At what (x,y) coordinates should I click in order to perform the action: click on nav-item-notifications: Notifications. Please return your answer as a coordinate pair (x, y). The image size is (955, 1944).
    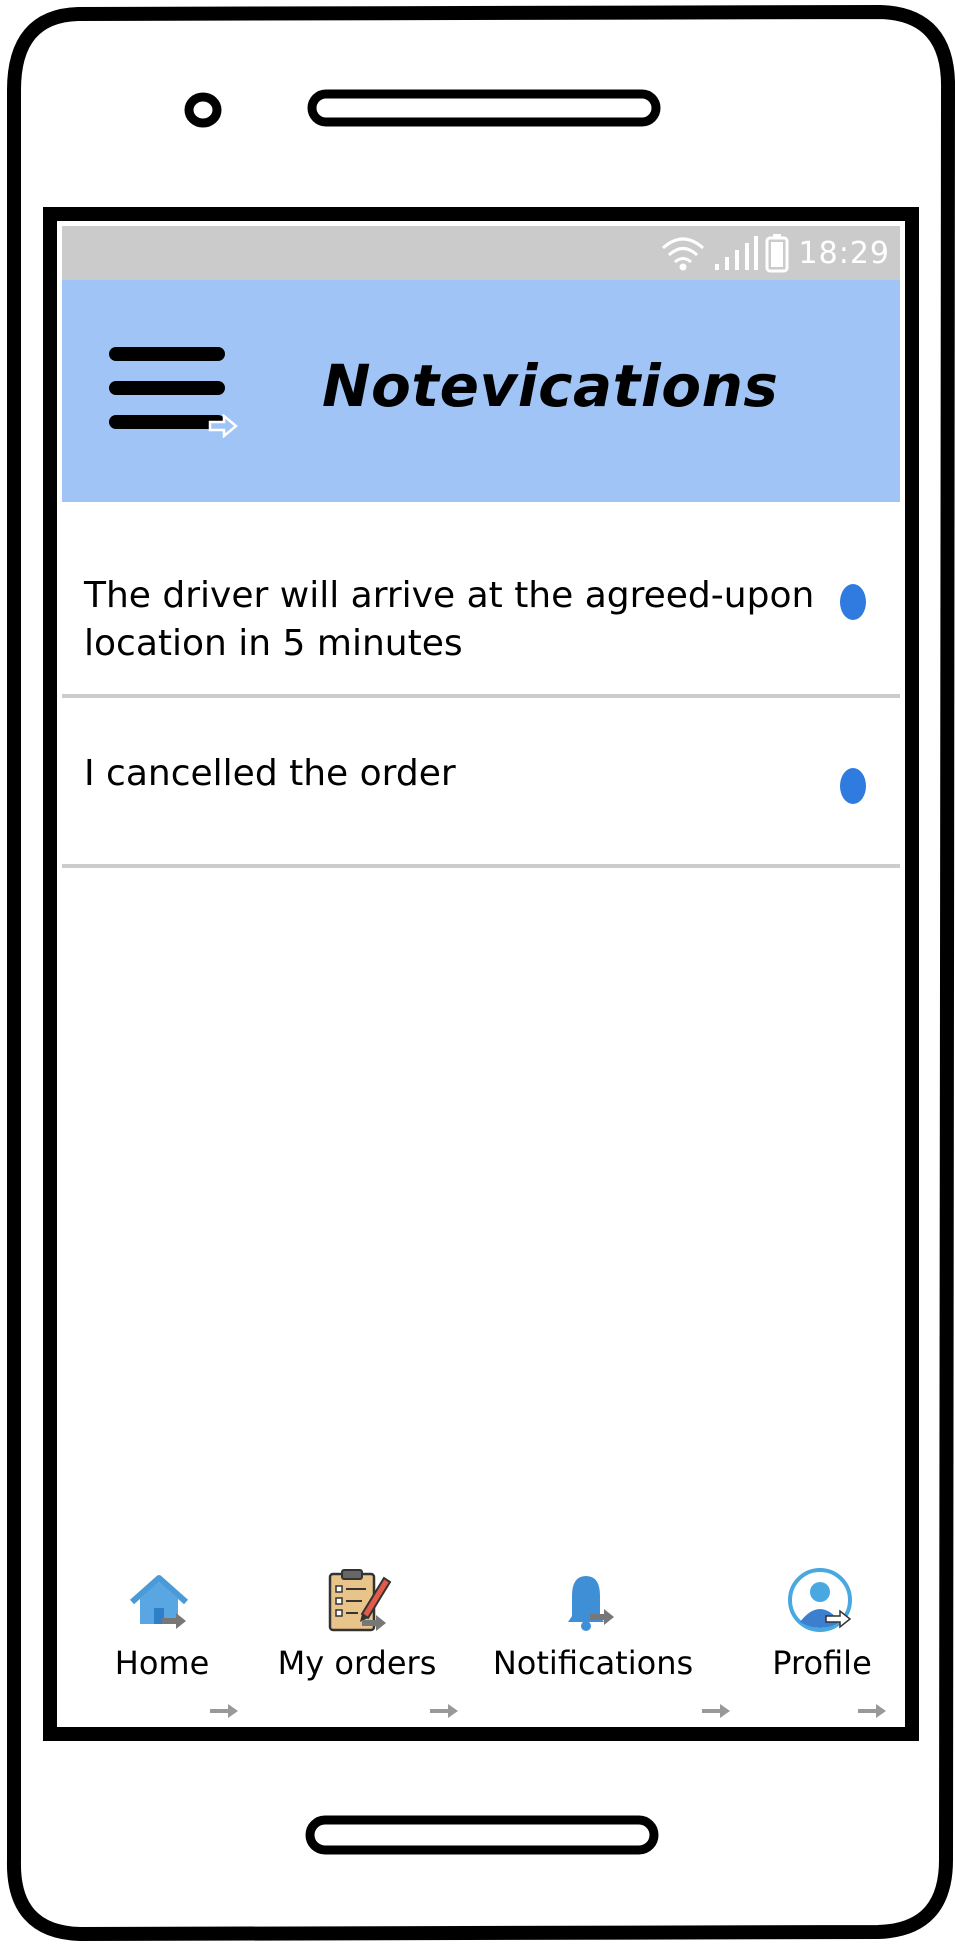
    Looking at the image, I should click on (593, 1626).